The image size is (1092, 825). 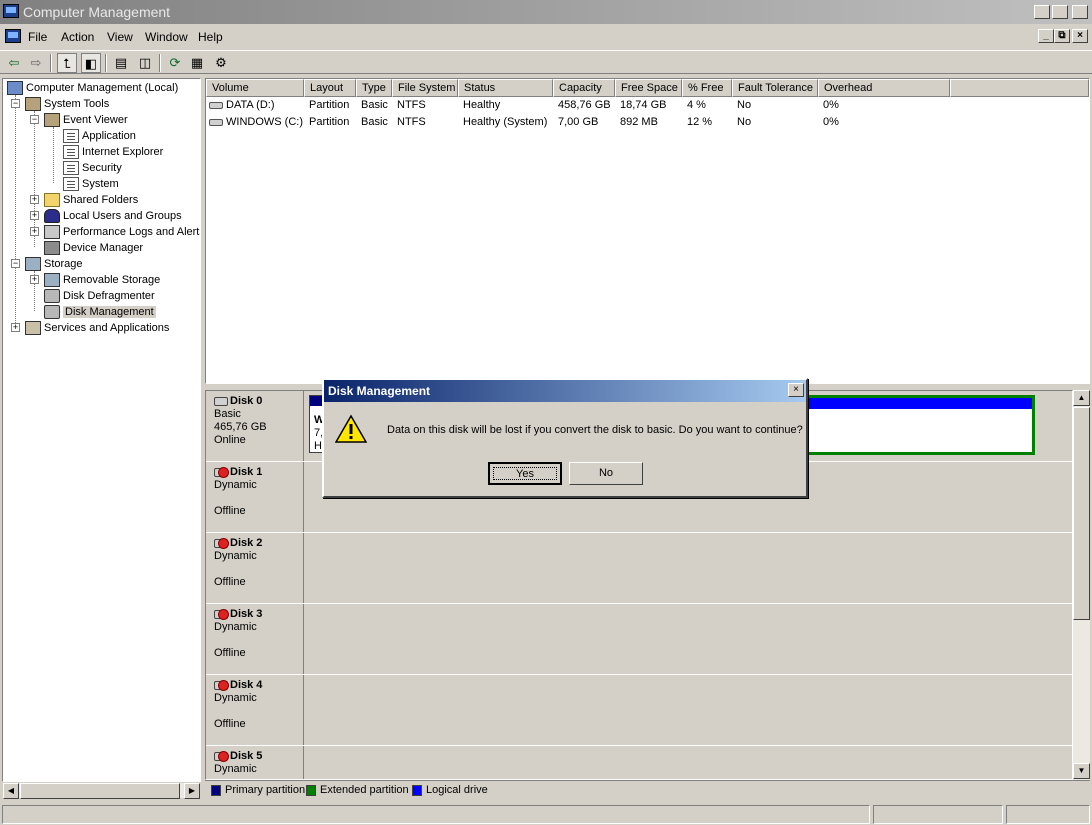 What do you see at coordinates (565, 391) in the screenshot?
I see `dialog-title-bar: Disk Management ×` at bounding box center [565, 391].